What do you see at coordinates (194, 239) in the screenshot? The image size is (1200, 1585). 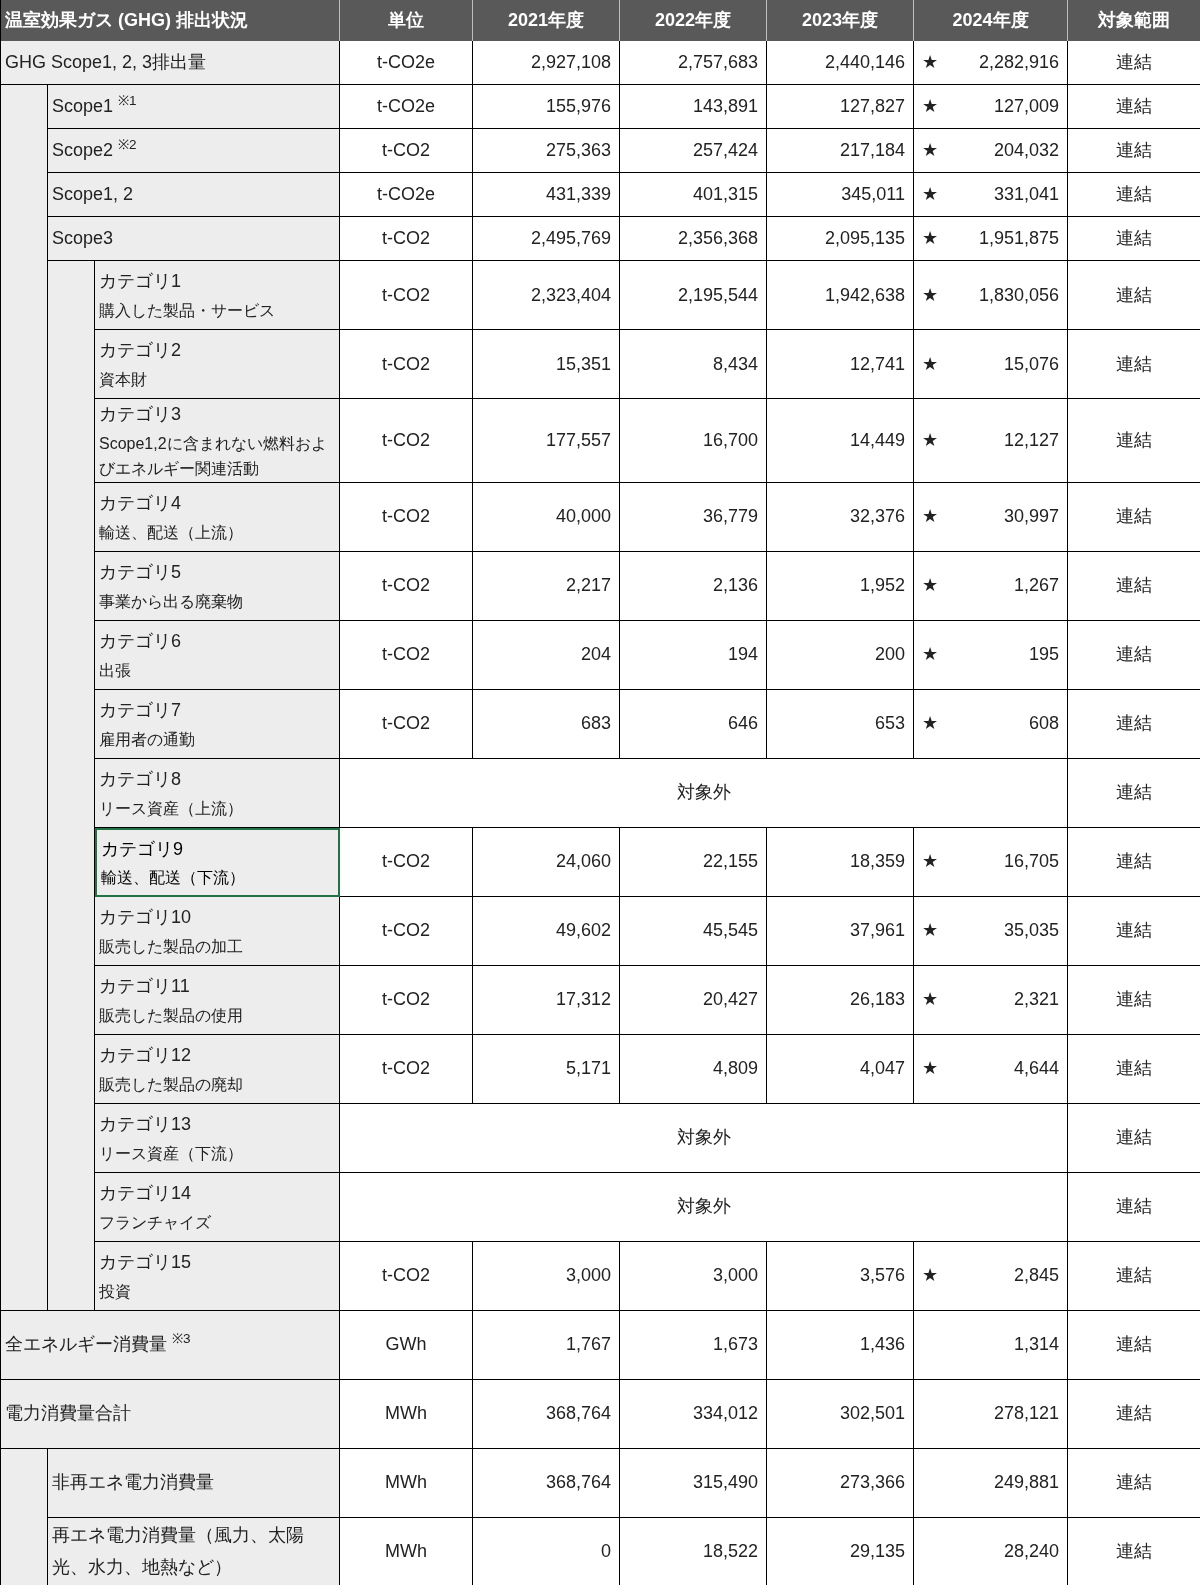 I see `row-label-cell: Scope3` at bounding box center [194, 239].